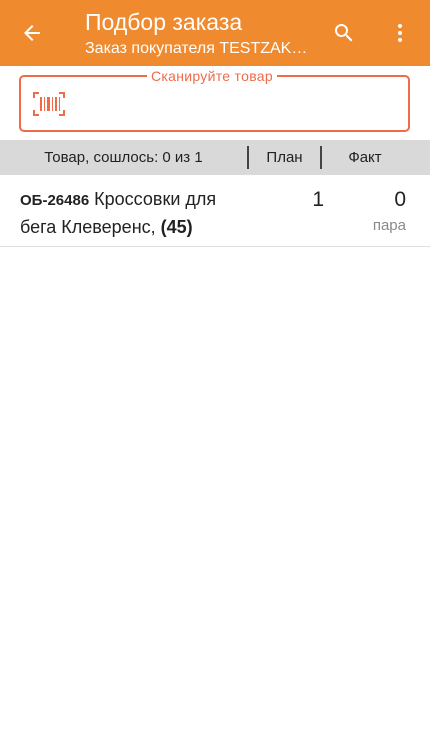 The height and width of the screenshot is (738, 430). What do you see at coordinates (197, 48) in the screenshot?
I see `page-subtitle: Заказ покупателя TESTZAKAZ_000123` at bounding box center [197, 48].